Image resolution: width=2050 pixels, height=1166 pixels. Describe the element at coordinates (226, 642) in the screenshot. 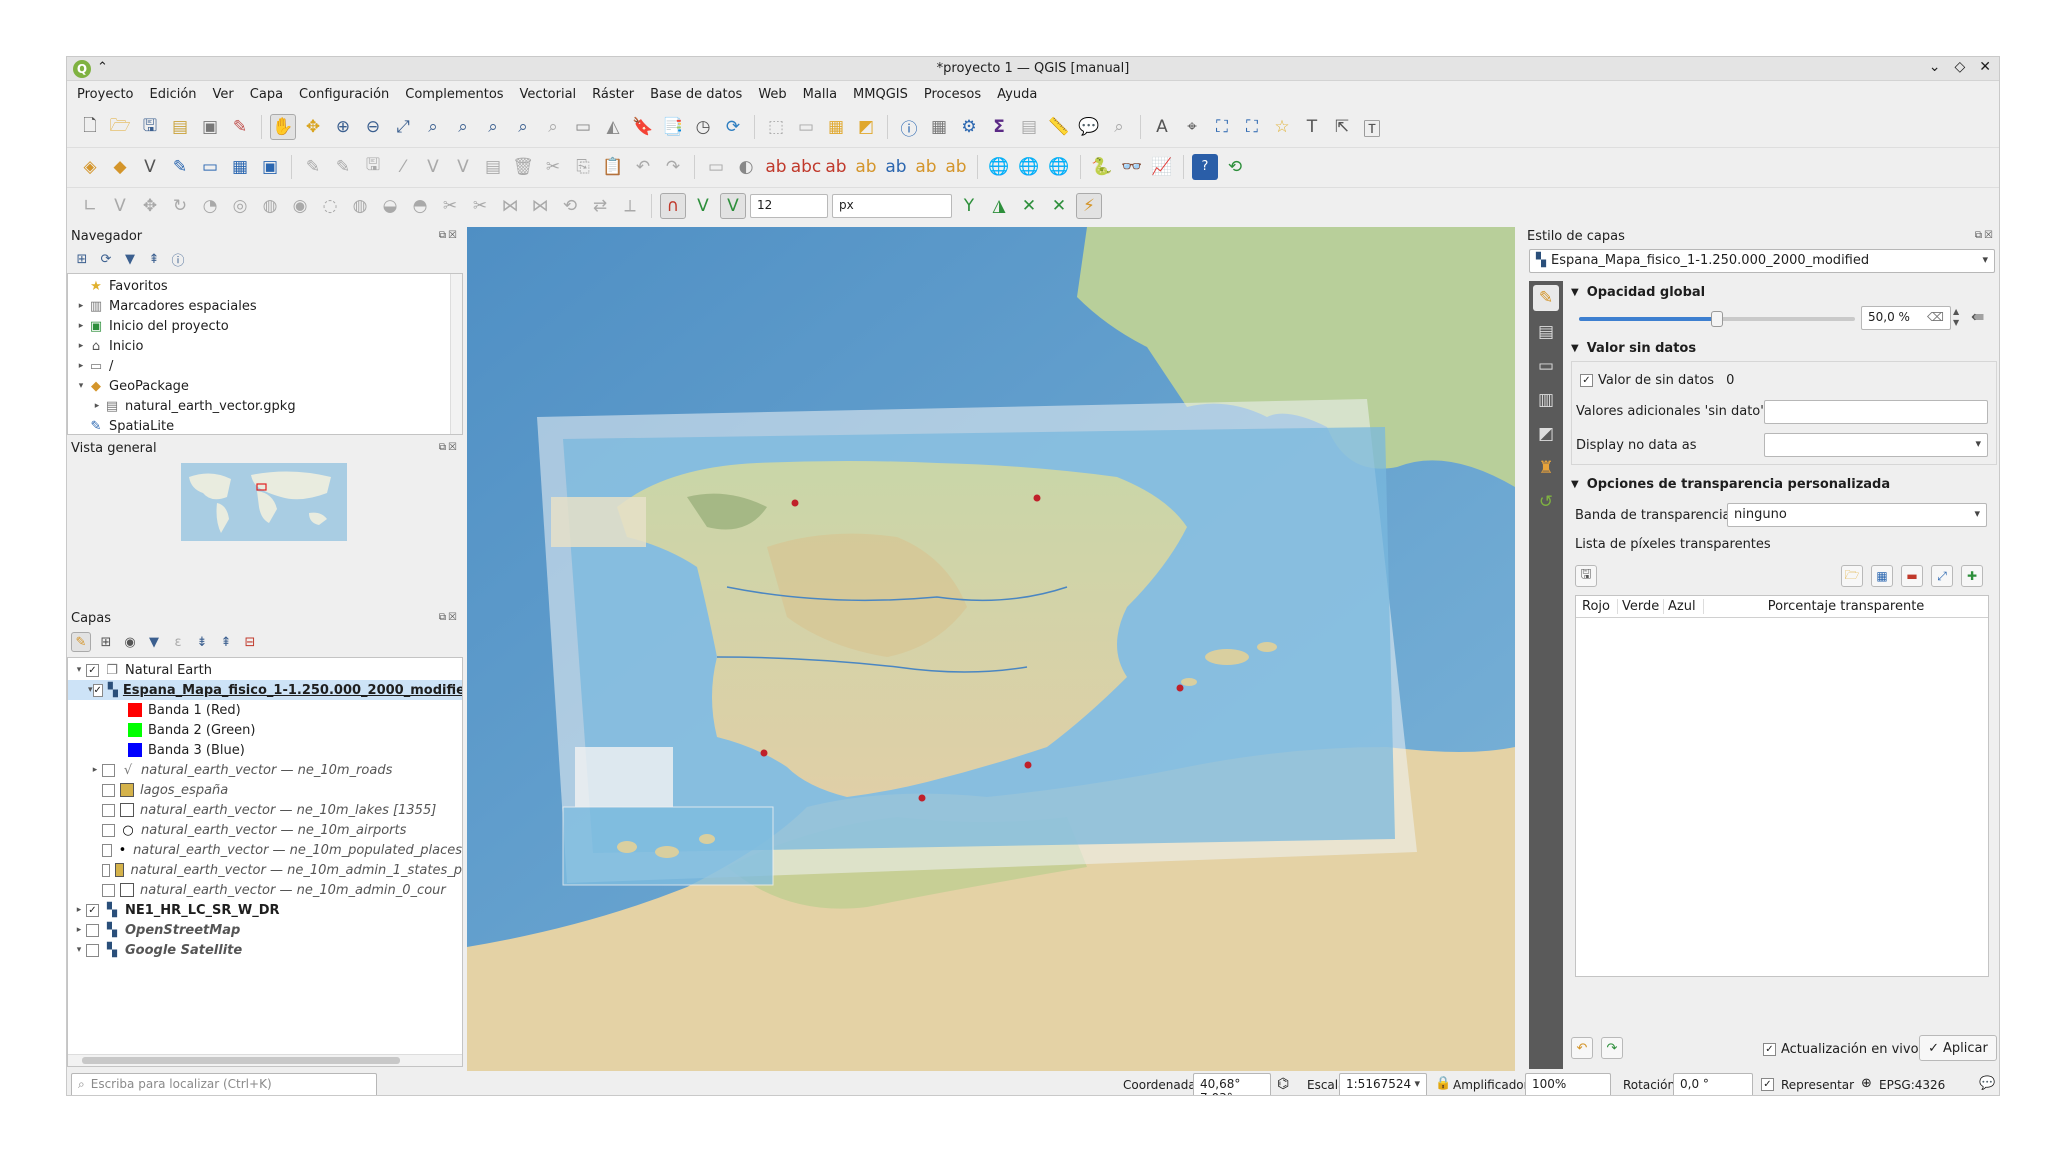

I see `collapse-all-layers-icon: ⇞` at that location.